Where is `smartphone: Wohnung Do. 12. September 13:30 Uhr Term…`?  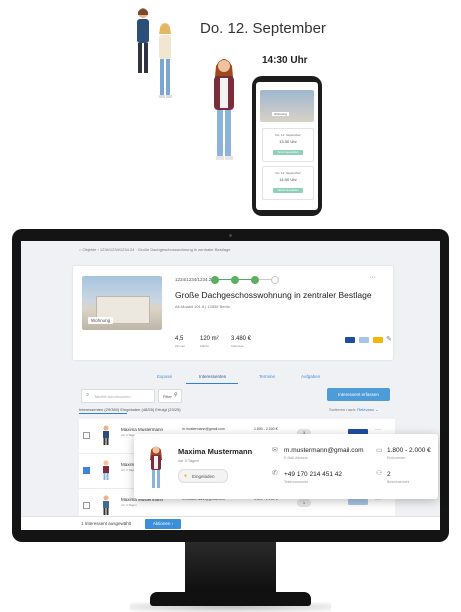 smartphone: Wohnung Do. 12. September 13:30 Uhr Term… is located at coordinates (287, 146).